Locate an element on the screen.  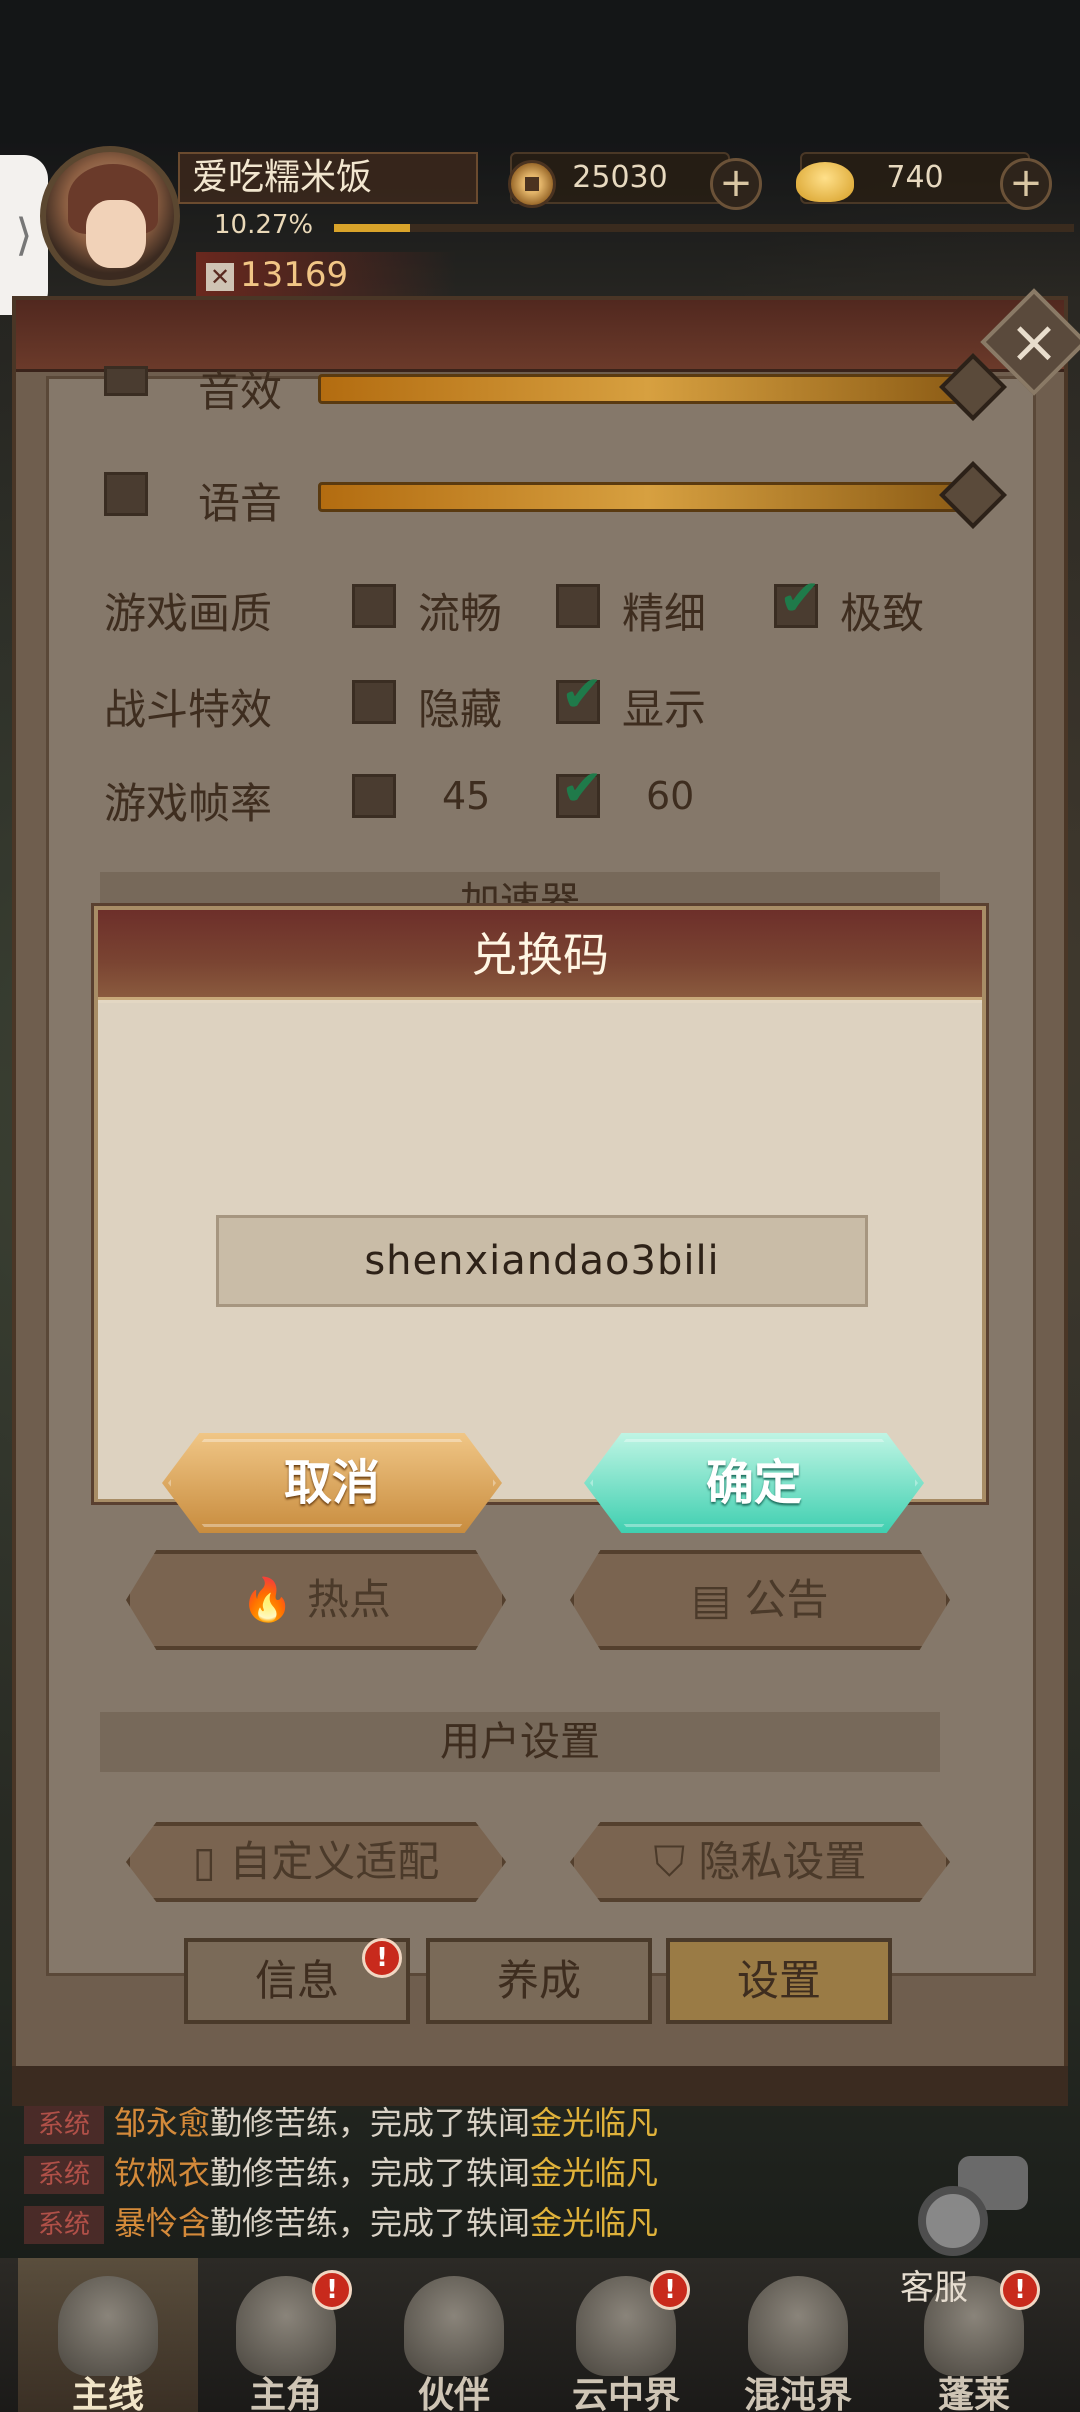
framerate-45-checkbox is located at coordinates (374, 796).